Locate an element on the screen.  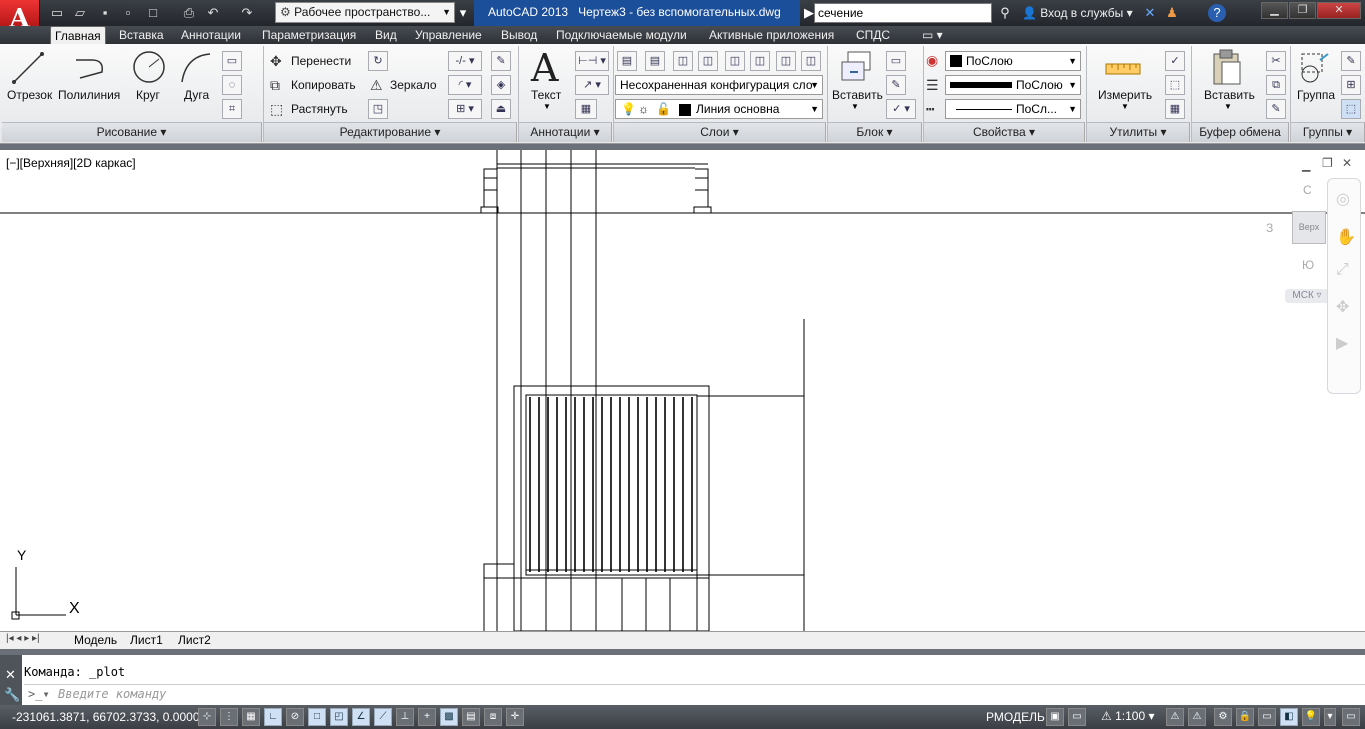
zoom-icon: ⤢ is located at coordinates (1342, 270).